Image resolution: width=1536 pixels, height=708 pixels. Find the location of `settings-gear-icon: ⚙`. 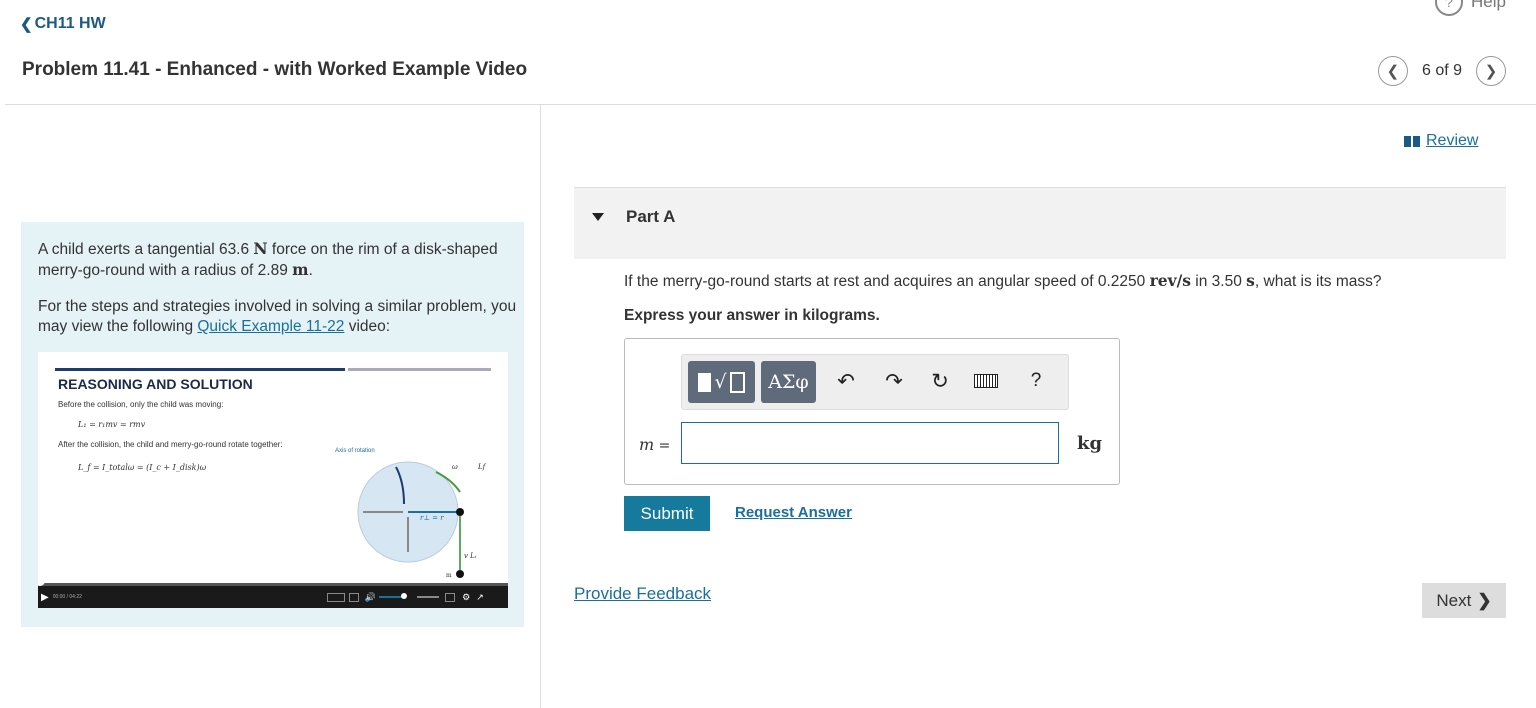

settings-gear-icon: ⚙ is located at coordinates (466, 597).